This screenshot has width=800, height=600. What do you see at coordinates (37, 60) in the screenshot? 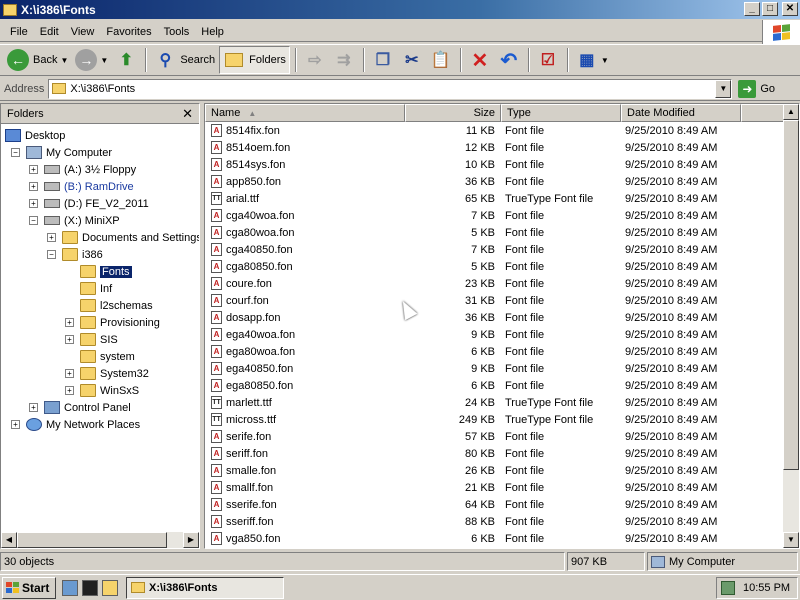
I see `back-button: ← Back ▼` at bounding box center [37, 60].